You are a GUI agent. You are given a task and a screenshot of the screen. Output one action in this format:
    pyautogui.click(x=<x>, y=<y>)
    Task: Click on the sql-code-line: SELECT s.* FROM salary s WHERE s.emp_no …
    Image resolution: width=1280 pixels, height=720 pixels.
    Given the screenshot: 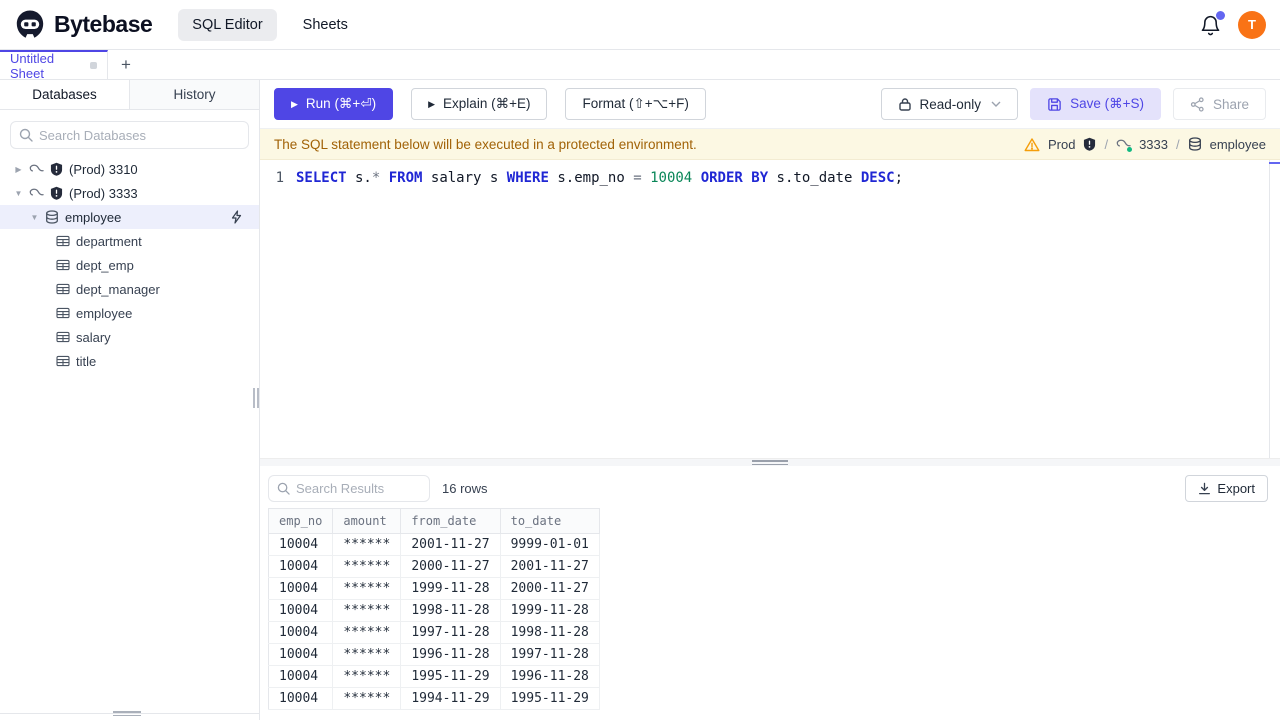 What is the action you would take?
    pyautogui.click(x=599, y=178)
    